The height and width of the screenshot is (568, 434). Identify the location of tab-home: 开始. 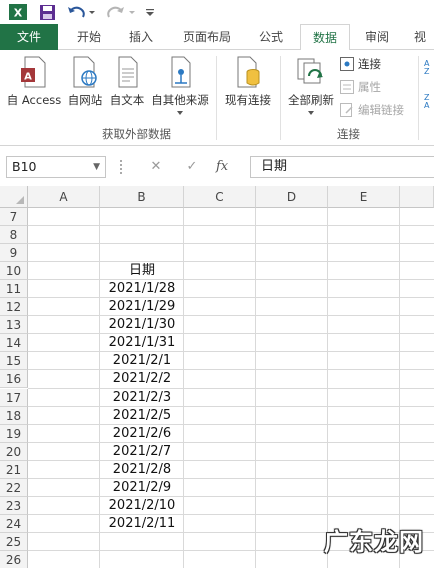
(89, 37).